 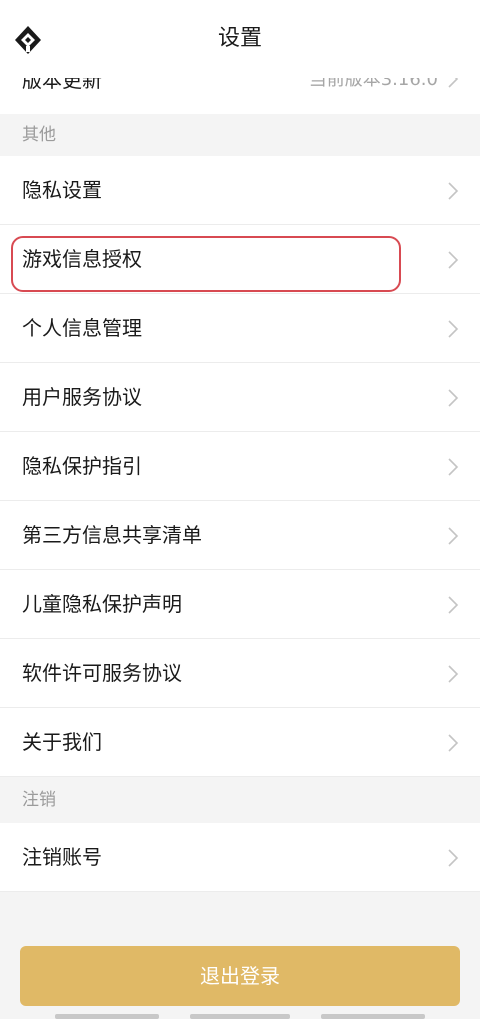 I want to click on section-header-deregister: 注销, so click(x=240, y=800).